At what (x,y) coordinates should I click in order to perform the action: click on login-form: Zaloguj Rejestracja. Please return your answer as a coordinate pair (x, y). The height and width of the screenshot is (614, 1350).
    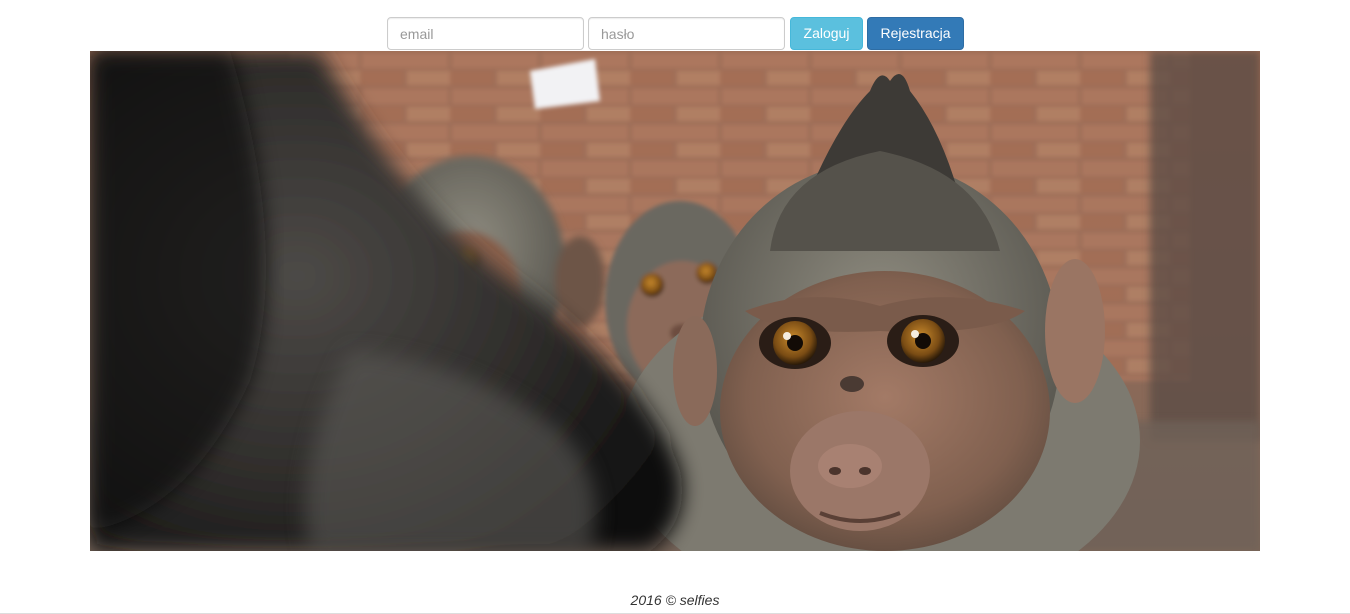
    Looking at the image, I should click on (675, 33).